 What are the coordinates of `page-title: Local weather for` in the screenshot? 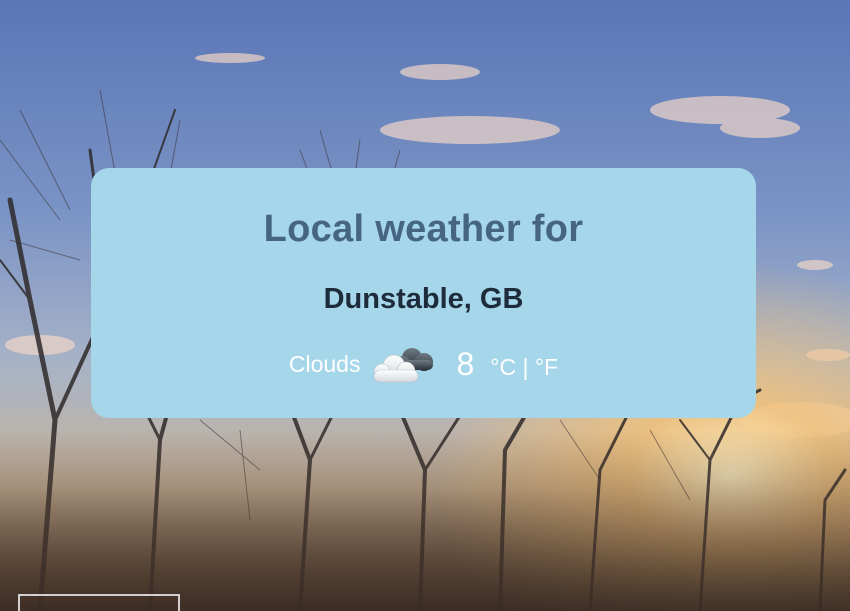 It's located at (423, 229).